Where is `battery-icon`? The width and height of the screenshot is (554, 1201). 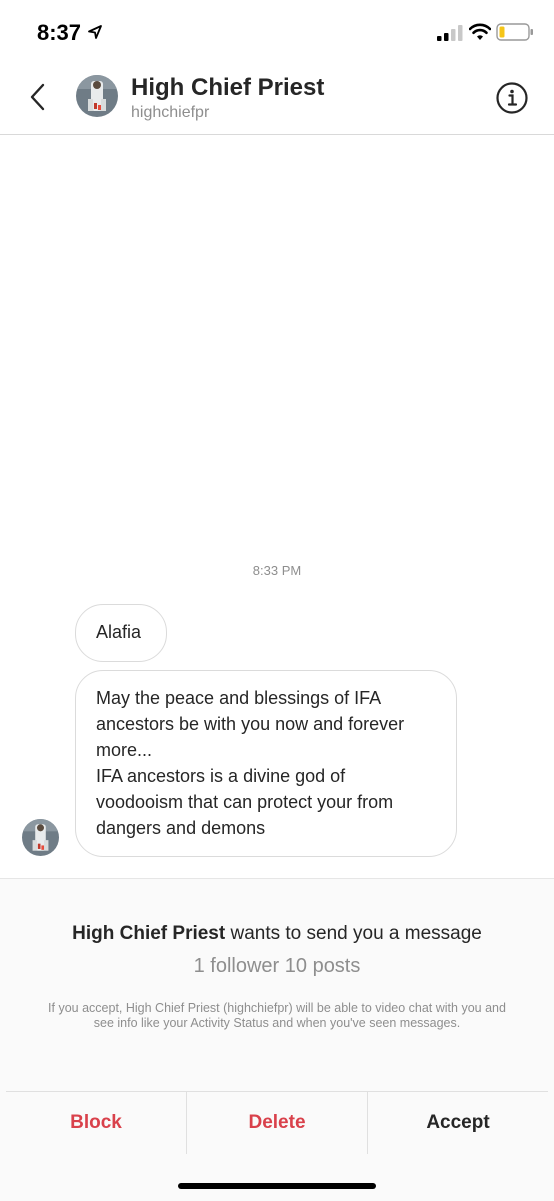 battery-icon is located at coordinates (514, 32).